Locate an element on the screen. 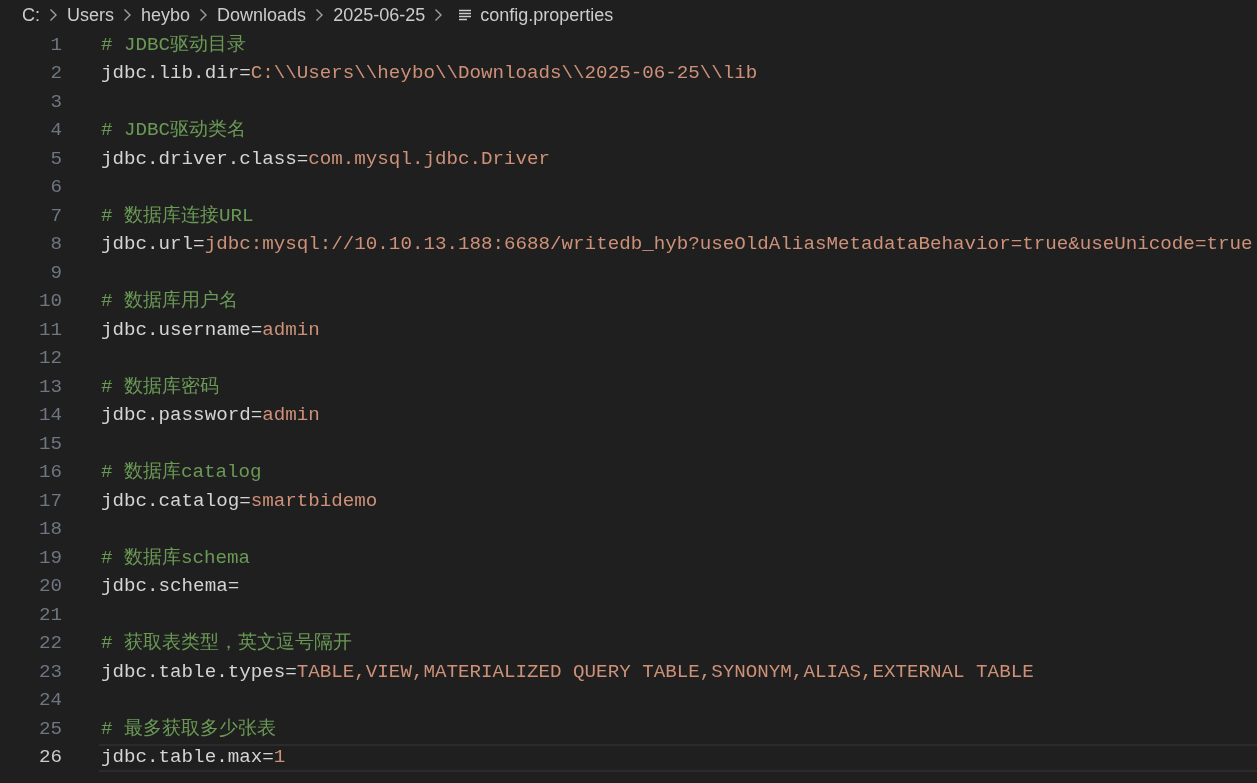 This screenshot has width=1257, height=783. line-number: 5 is located at coordinates (55, 159).